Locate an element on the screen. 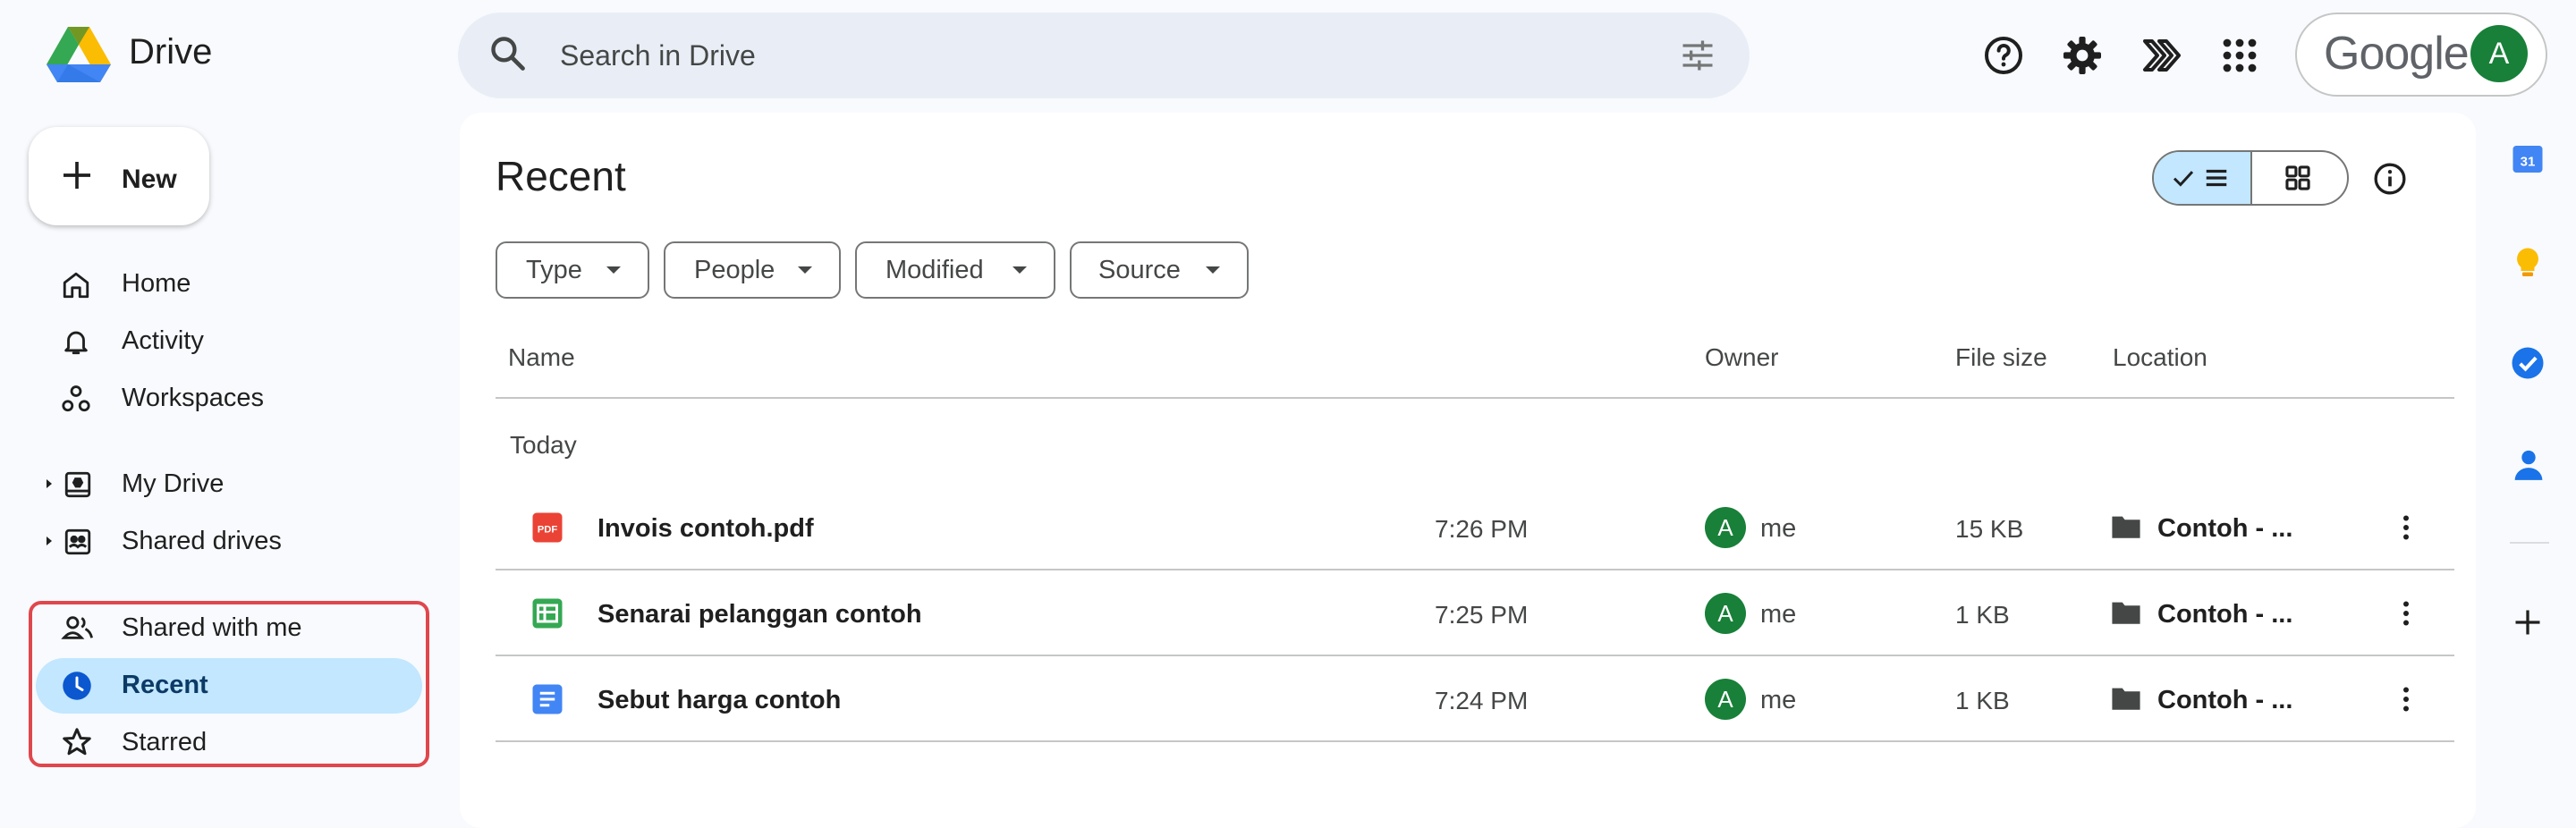 The width and height of the screenshot is (2576, 828). column-header-location: Location is located at coordinates (2160, 358).